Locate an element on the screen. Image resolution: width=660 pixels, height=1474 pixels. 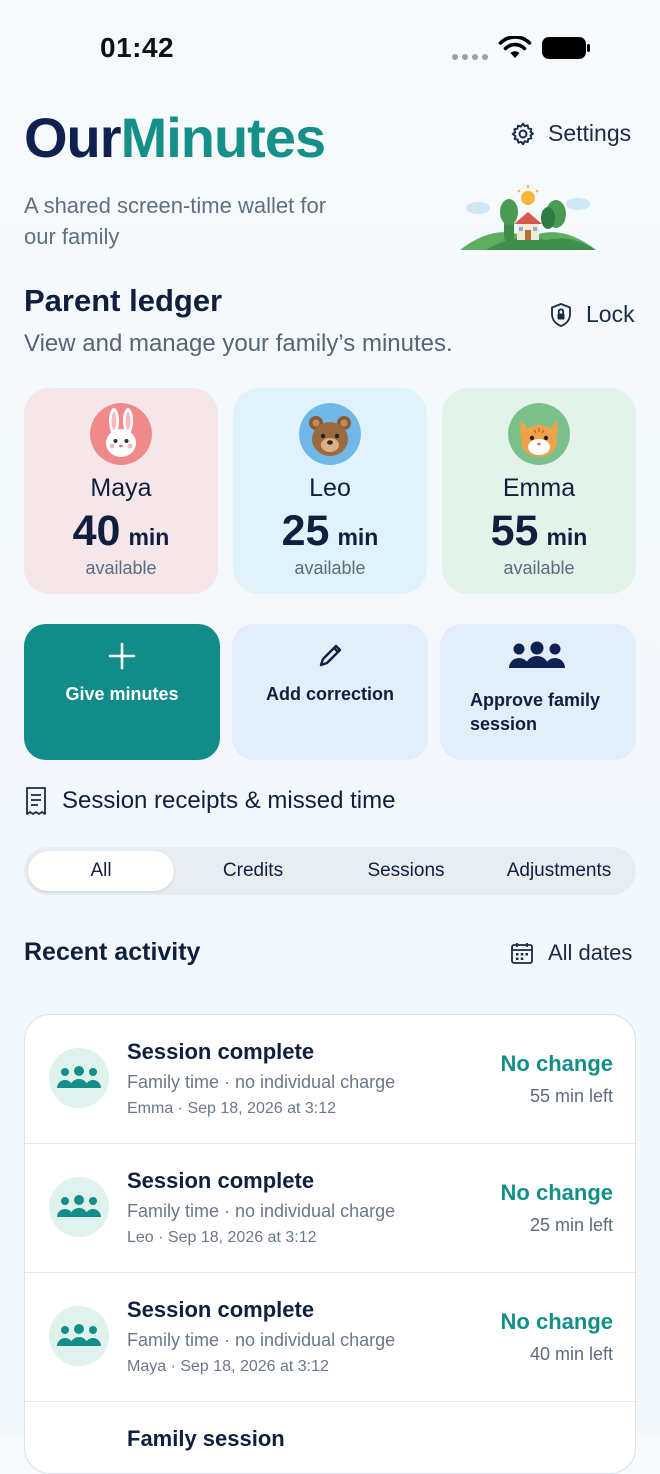
bear-avatar-icon is located at coordinates (330, 434).